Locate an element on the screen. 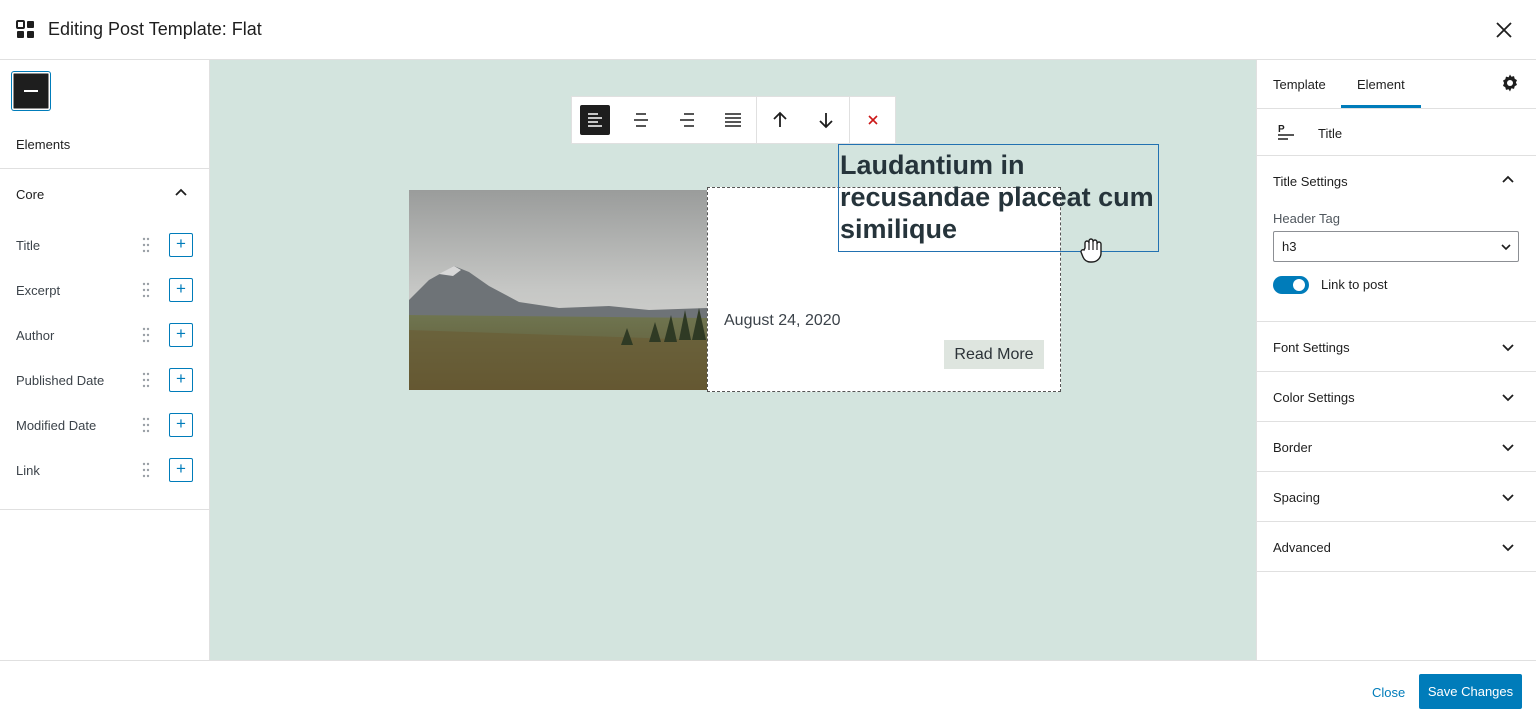 The height and width of the screenshot is (720, 1536). align-right-button is located at coordinates (687, 120).